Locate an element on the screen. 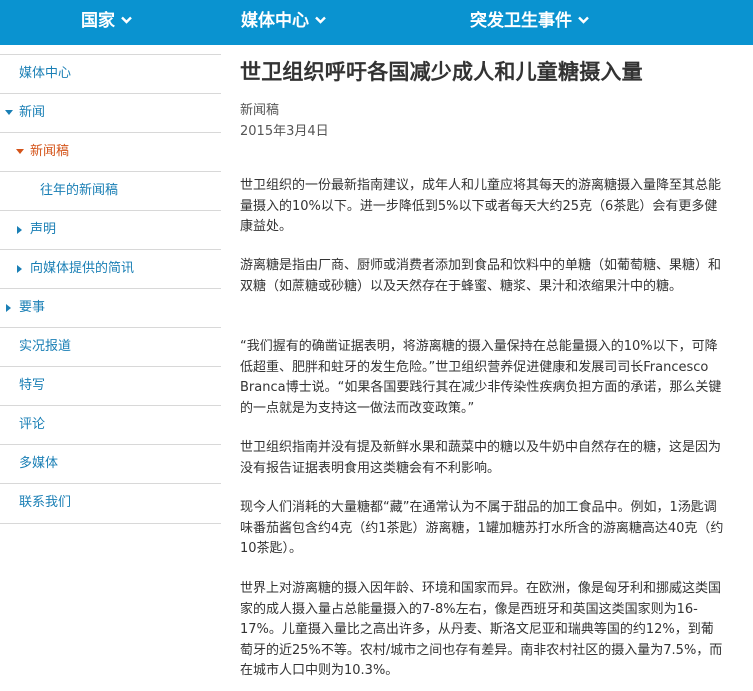 Image resolution: width=753 pixels, height=691 pixels. sidebar-item-commentaries: 评论 is located at coordinates (110, 424).